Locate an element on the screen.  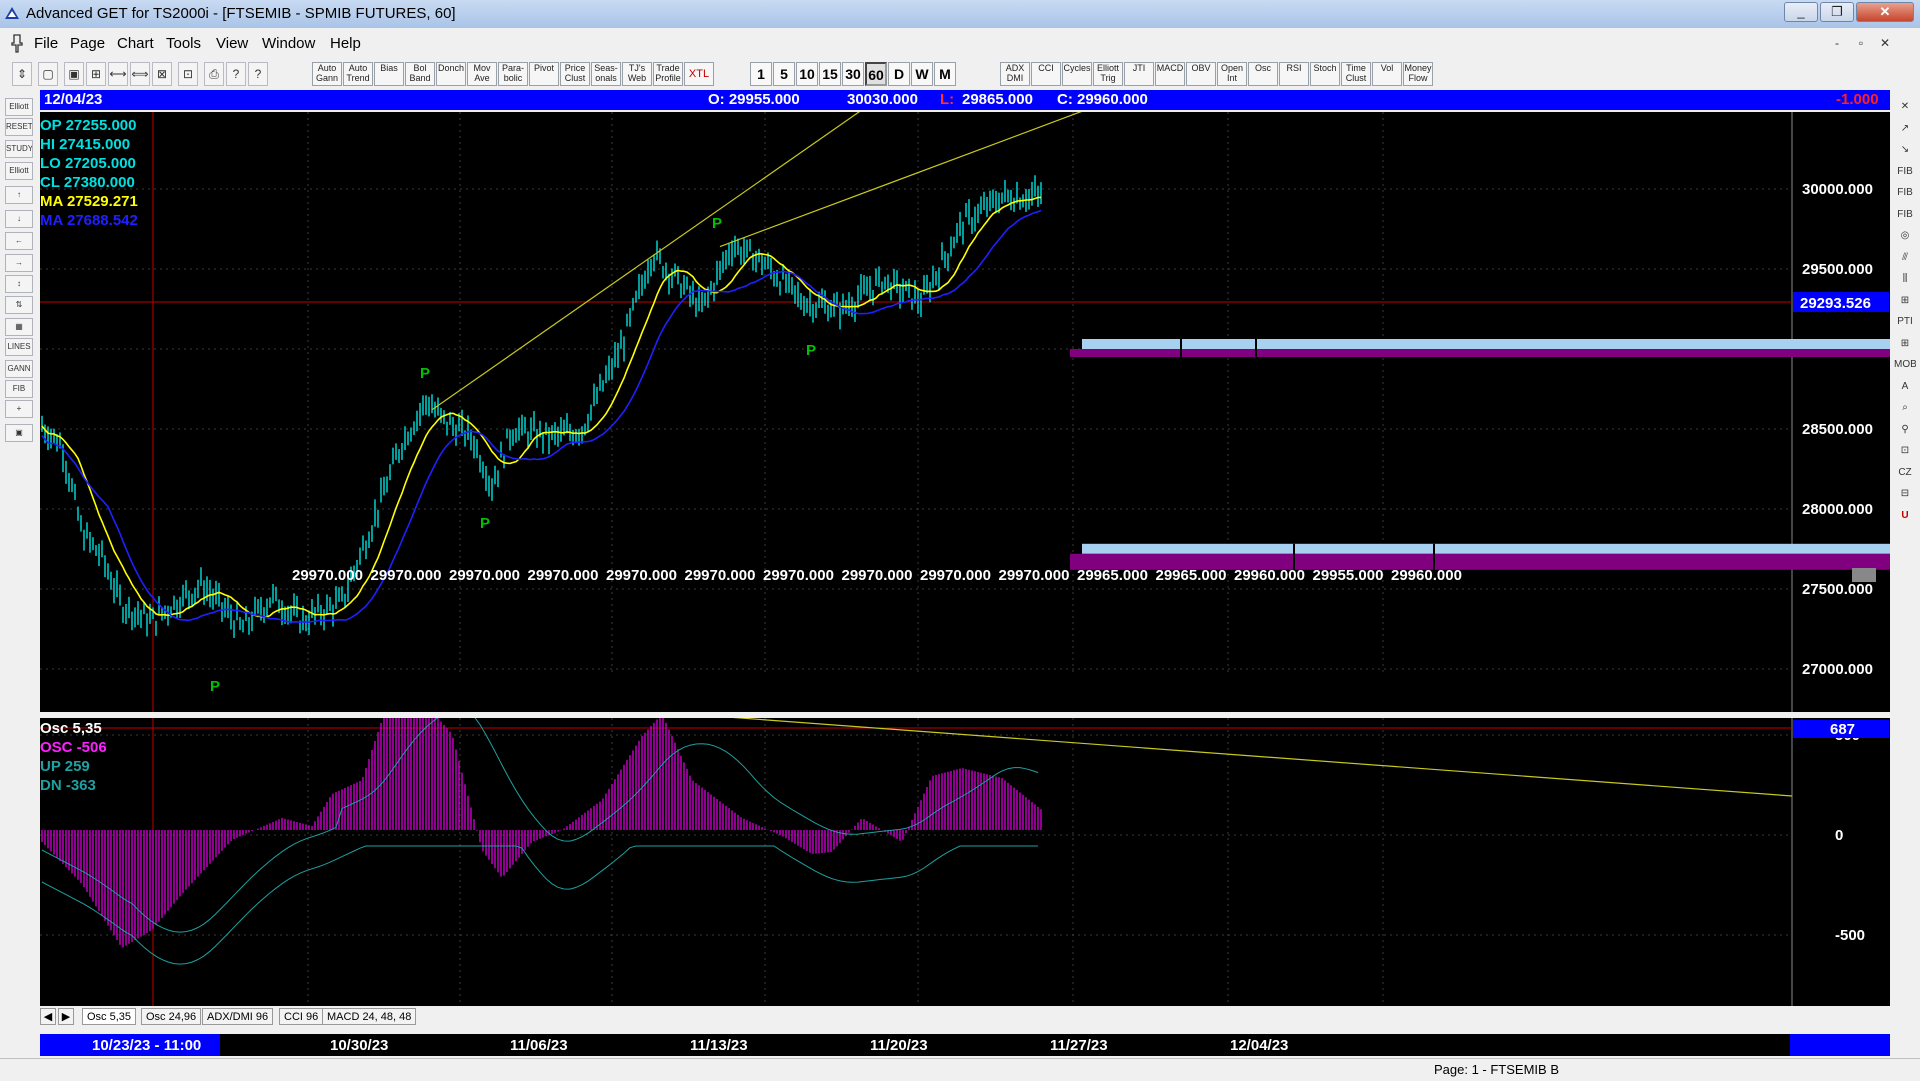
menu-window: Window is located at coordinates (288, 43).